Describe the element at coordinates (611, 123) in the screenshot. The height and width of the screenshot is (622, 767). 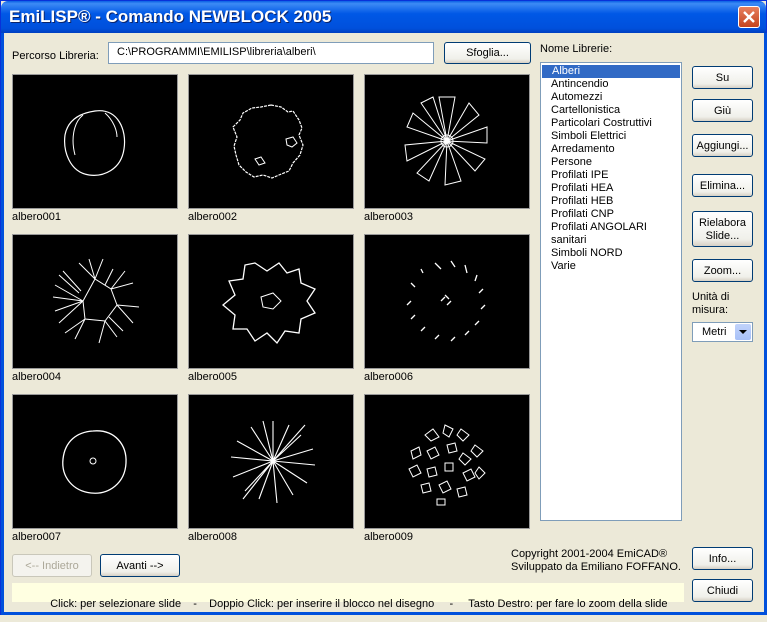
I see `library-list-item: Particolari Costruttivi` at that location.